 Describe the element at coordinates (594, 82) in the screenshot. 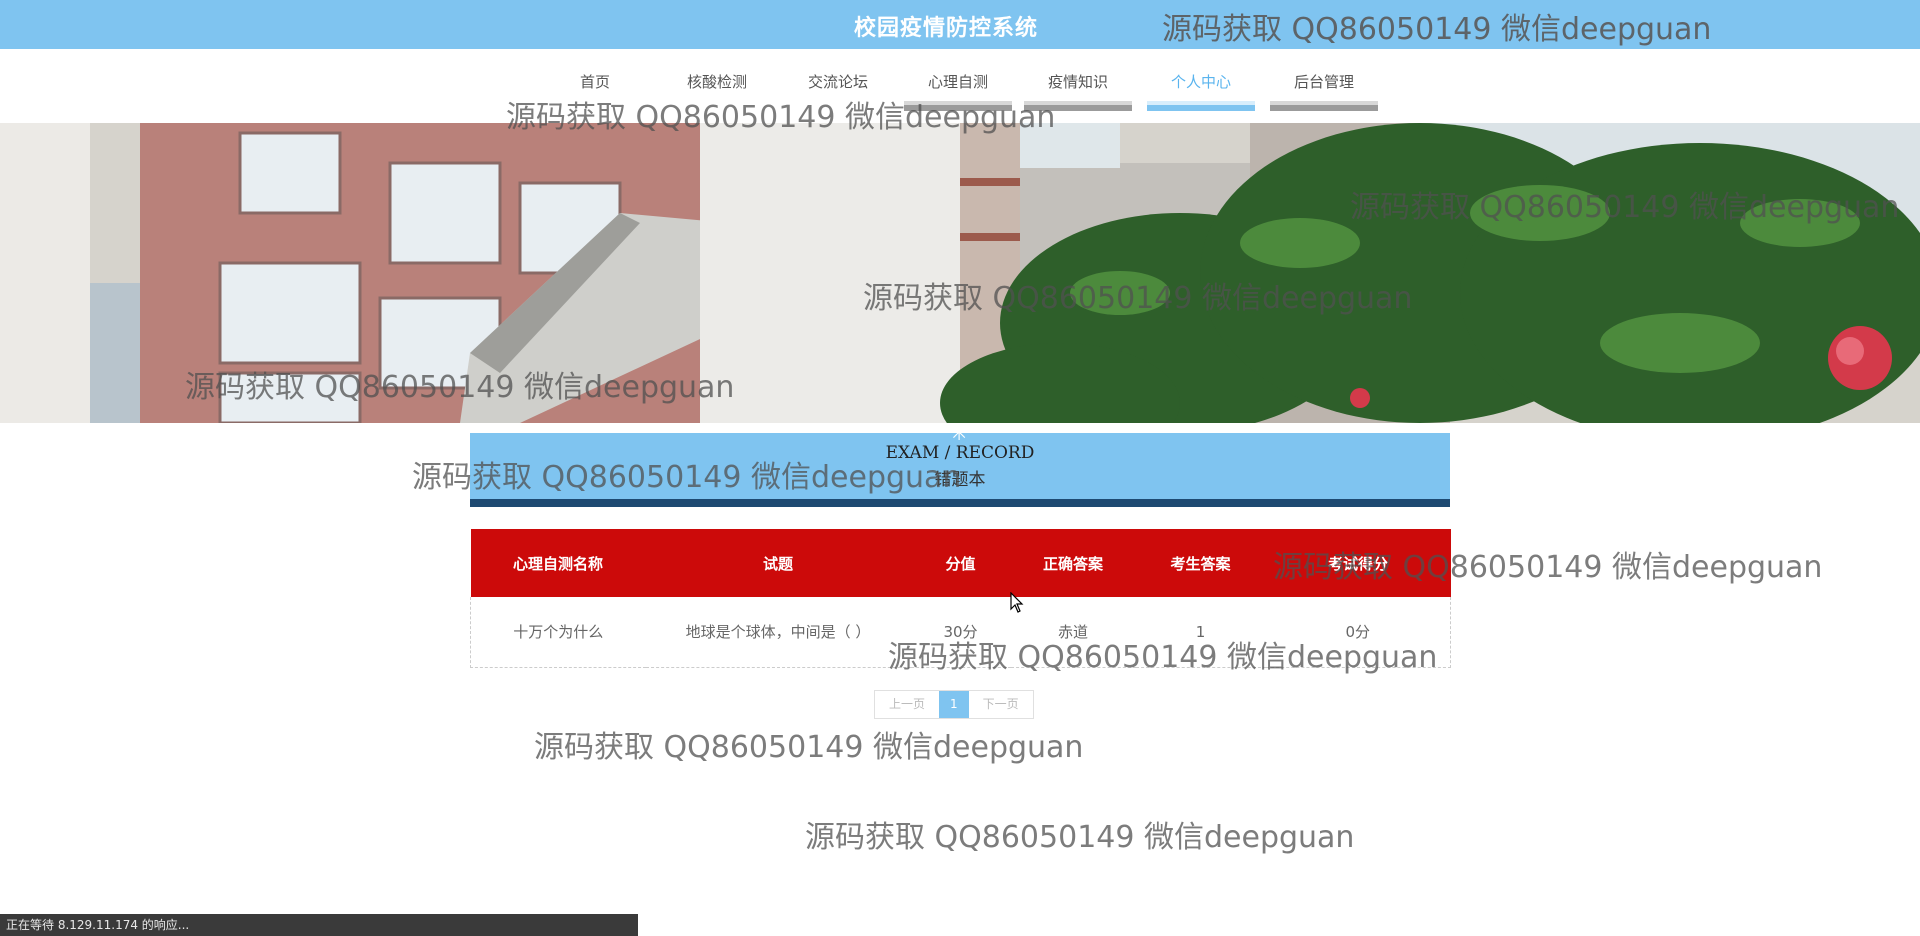

I see `nav-item-label: 首页` at that location.